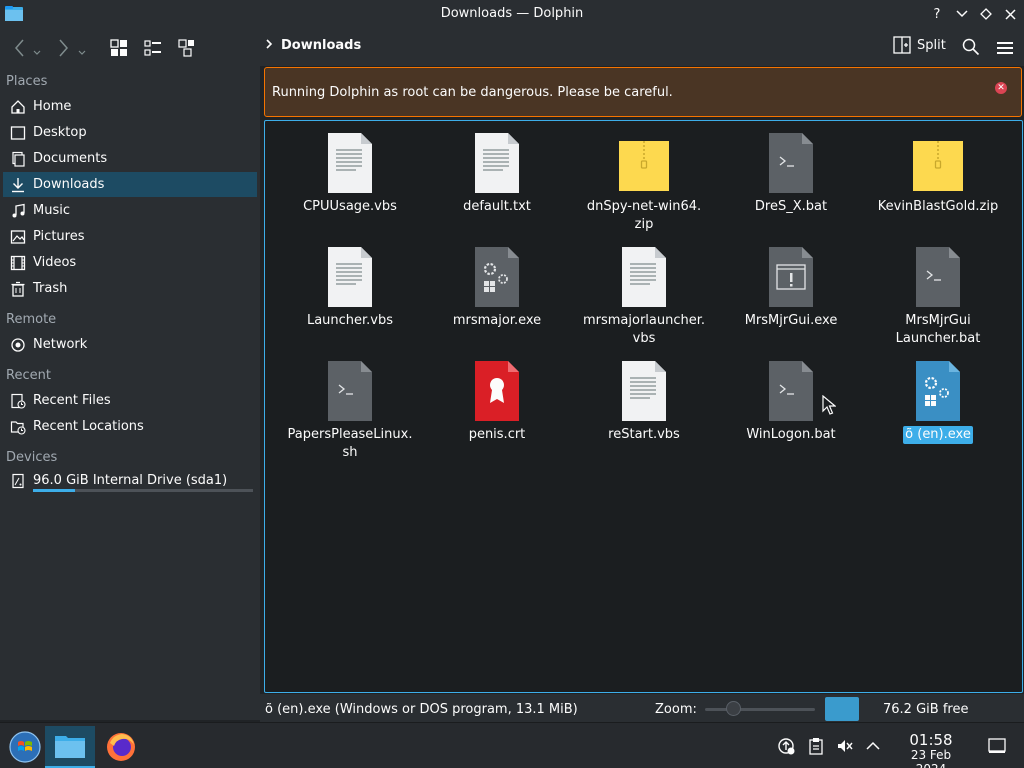 The width and height of the screenshot is (1024, 768). What do you see at coordinates (18, 185) in the screenshot?
I see `downloads-icon` at bounding box center [18, 185].